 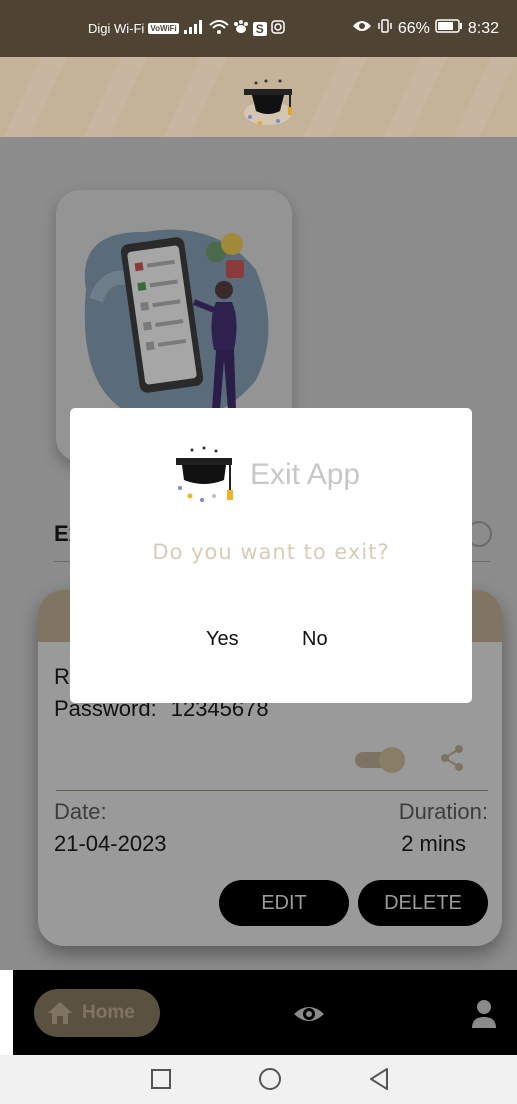 What do you see at coordinates (278, 28) in the screenshot?
I see `instagram-icon` at bounding box center [278, 28].